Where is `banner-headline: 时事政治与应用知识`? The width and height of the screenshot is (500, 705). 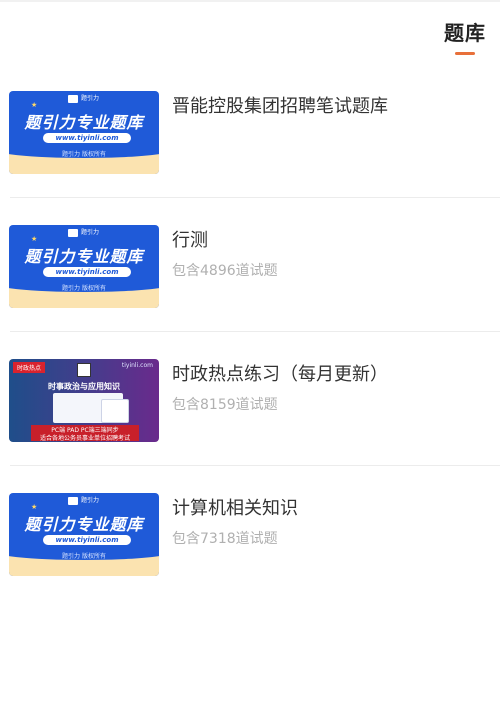 banner-headline: 时事政治与应用知识 is located at coordinates (84, 386).